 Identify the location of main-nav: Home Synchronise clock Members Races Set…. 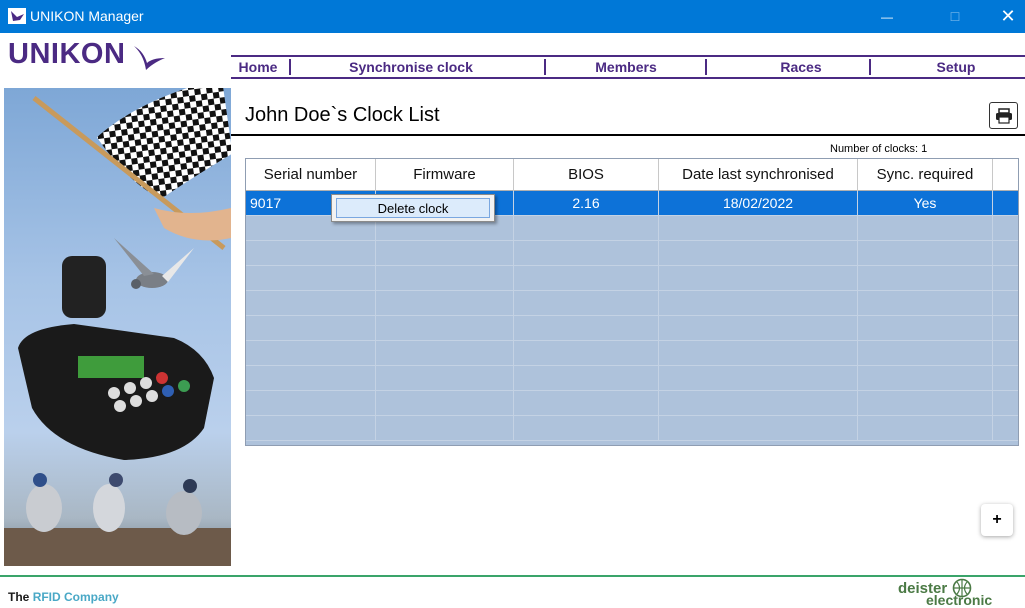
(628, 67).